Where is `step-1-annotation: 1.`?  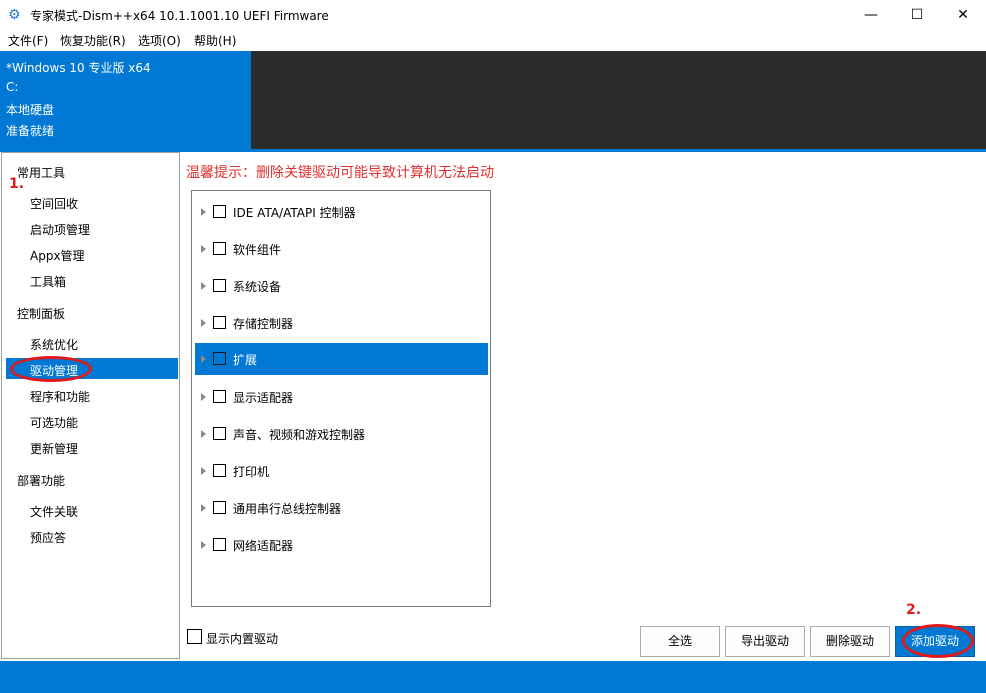 step-1-annotation: 1. is located at coordinates (17, 184).